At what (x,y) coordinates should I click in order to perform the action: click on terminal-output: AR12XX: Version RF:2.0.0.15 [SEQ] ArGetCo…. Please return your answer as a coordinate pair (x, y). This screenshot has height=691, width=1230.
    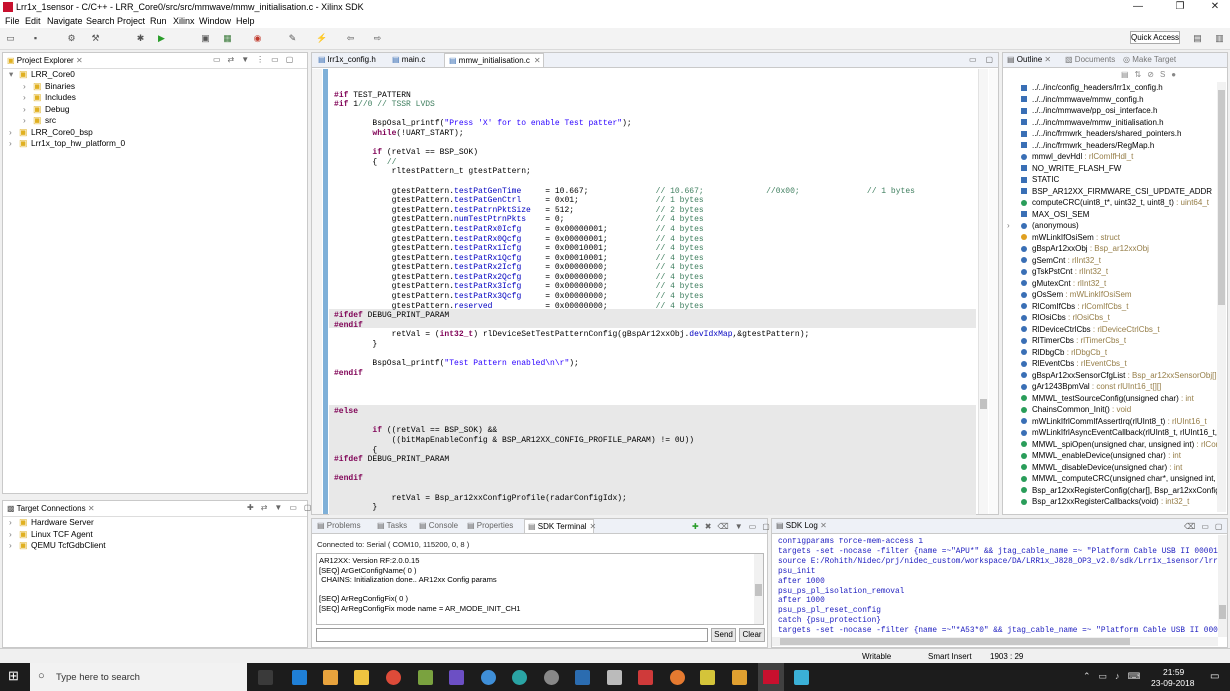
    Looking at the image, I should click on (540, 589).